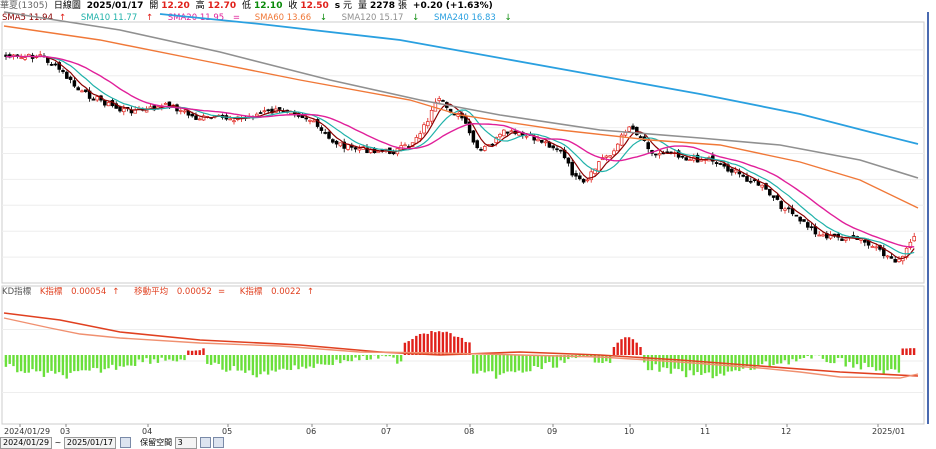 Image resolution: width=936 pixels, height=449 pixels. What do you see at coordinates (185, 442) in the screenshot?
I see `keep-space-field: 3` at bounding box center [185, 442].